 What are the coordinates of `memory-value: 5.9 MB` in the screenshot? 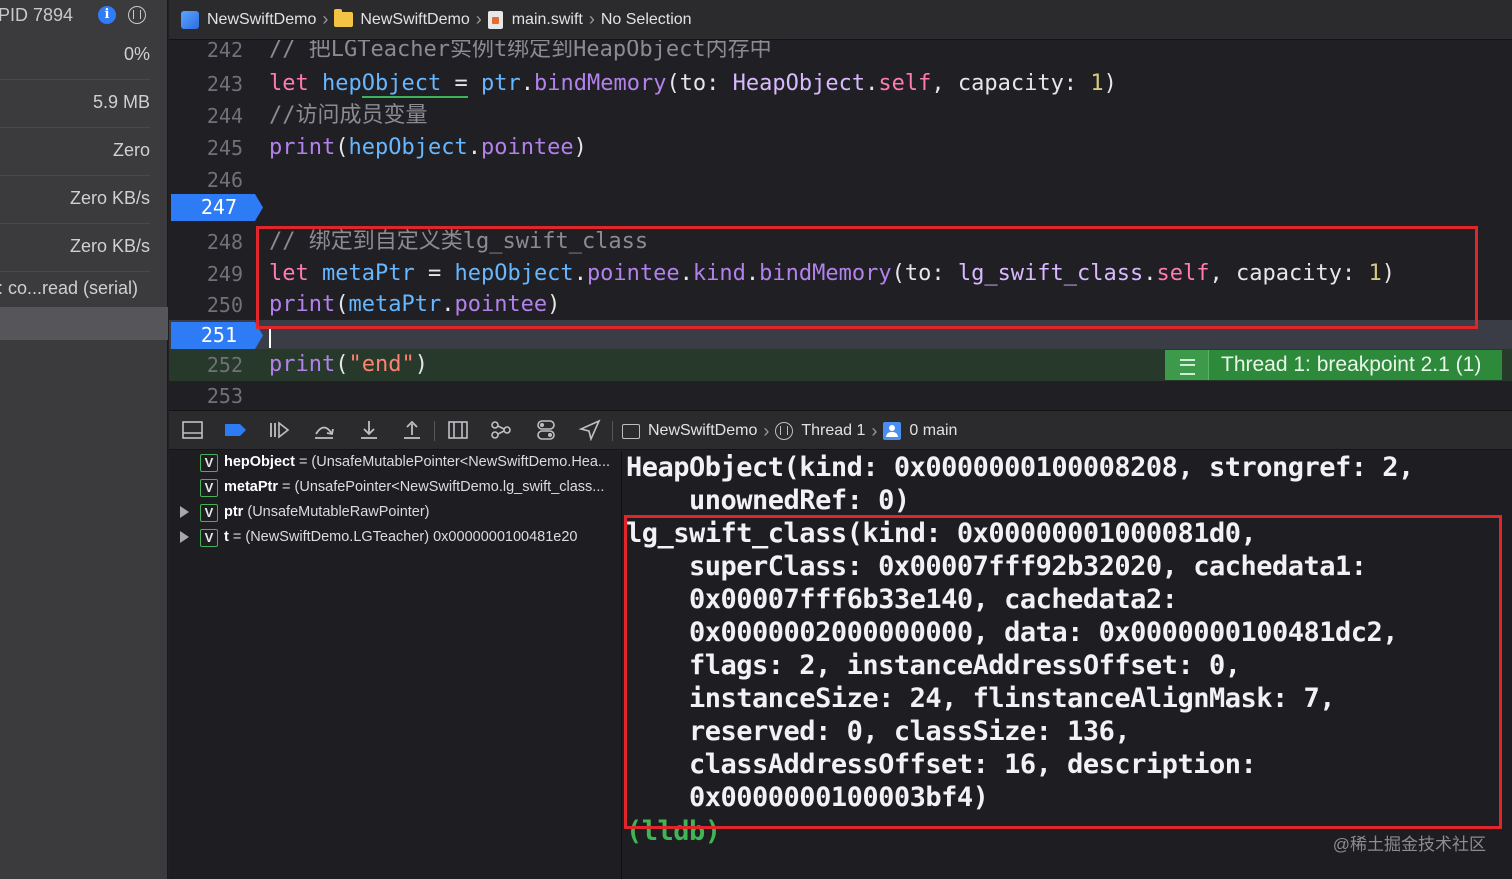 It's located at (121, 102).